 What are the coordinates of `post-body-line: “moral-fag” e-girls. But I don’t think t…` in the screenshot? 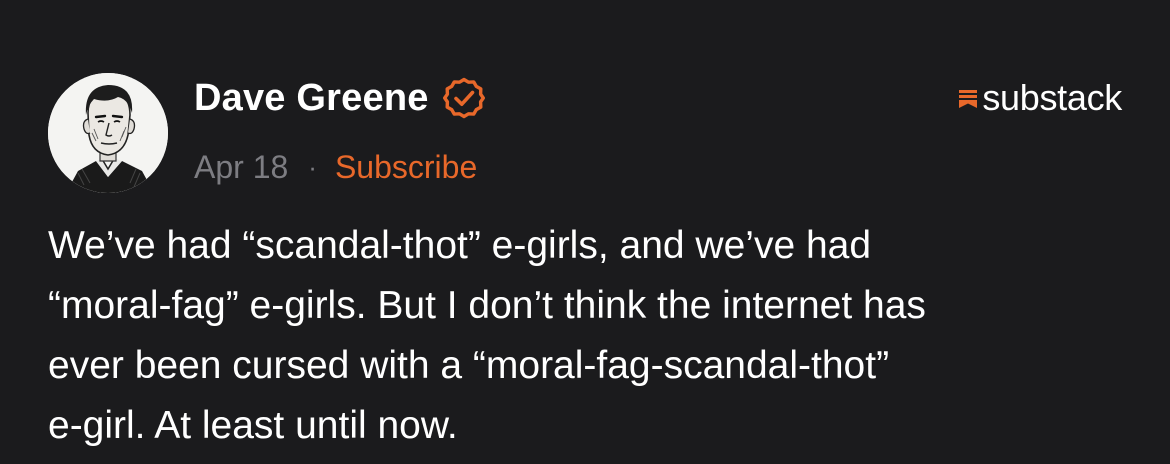 It's located at (487, 305).